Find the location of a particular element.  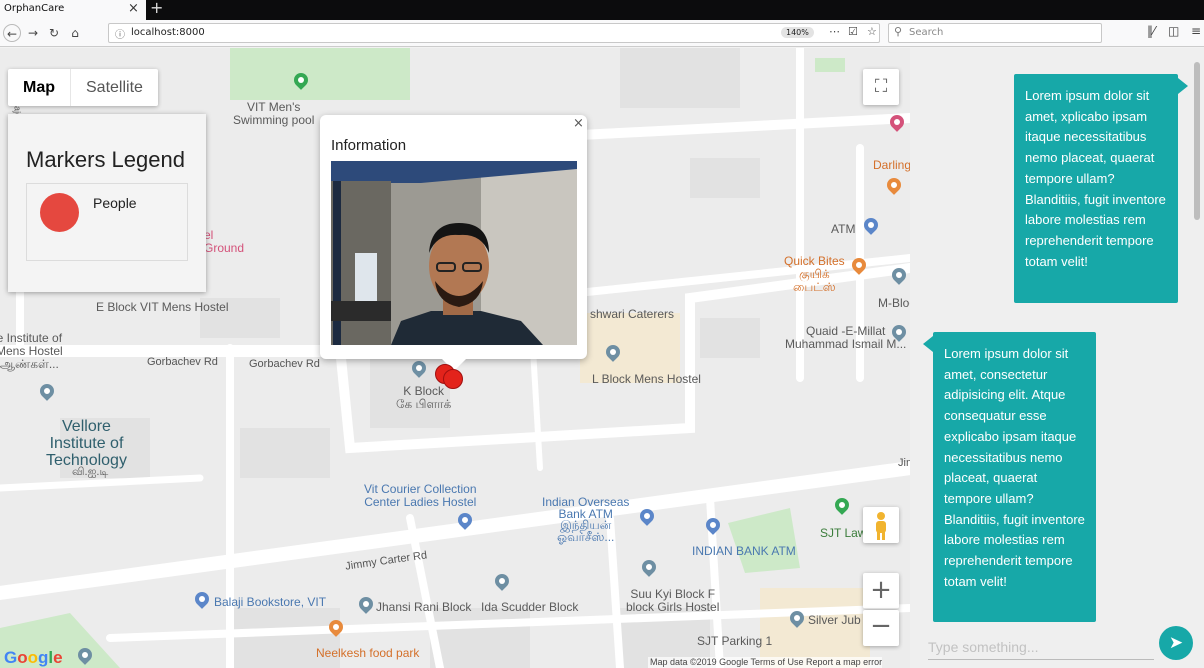

indian-bank-label: INDIAN BANK ATM is located at coordinates (744, 551).